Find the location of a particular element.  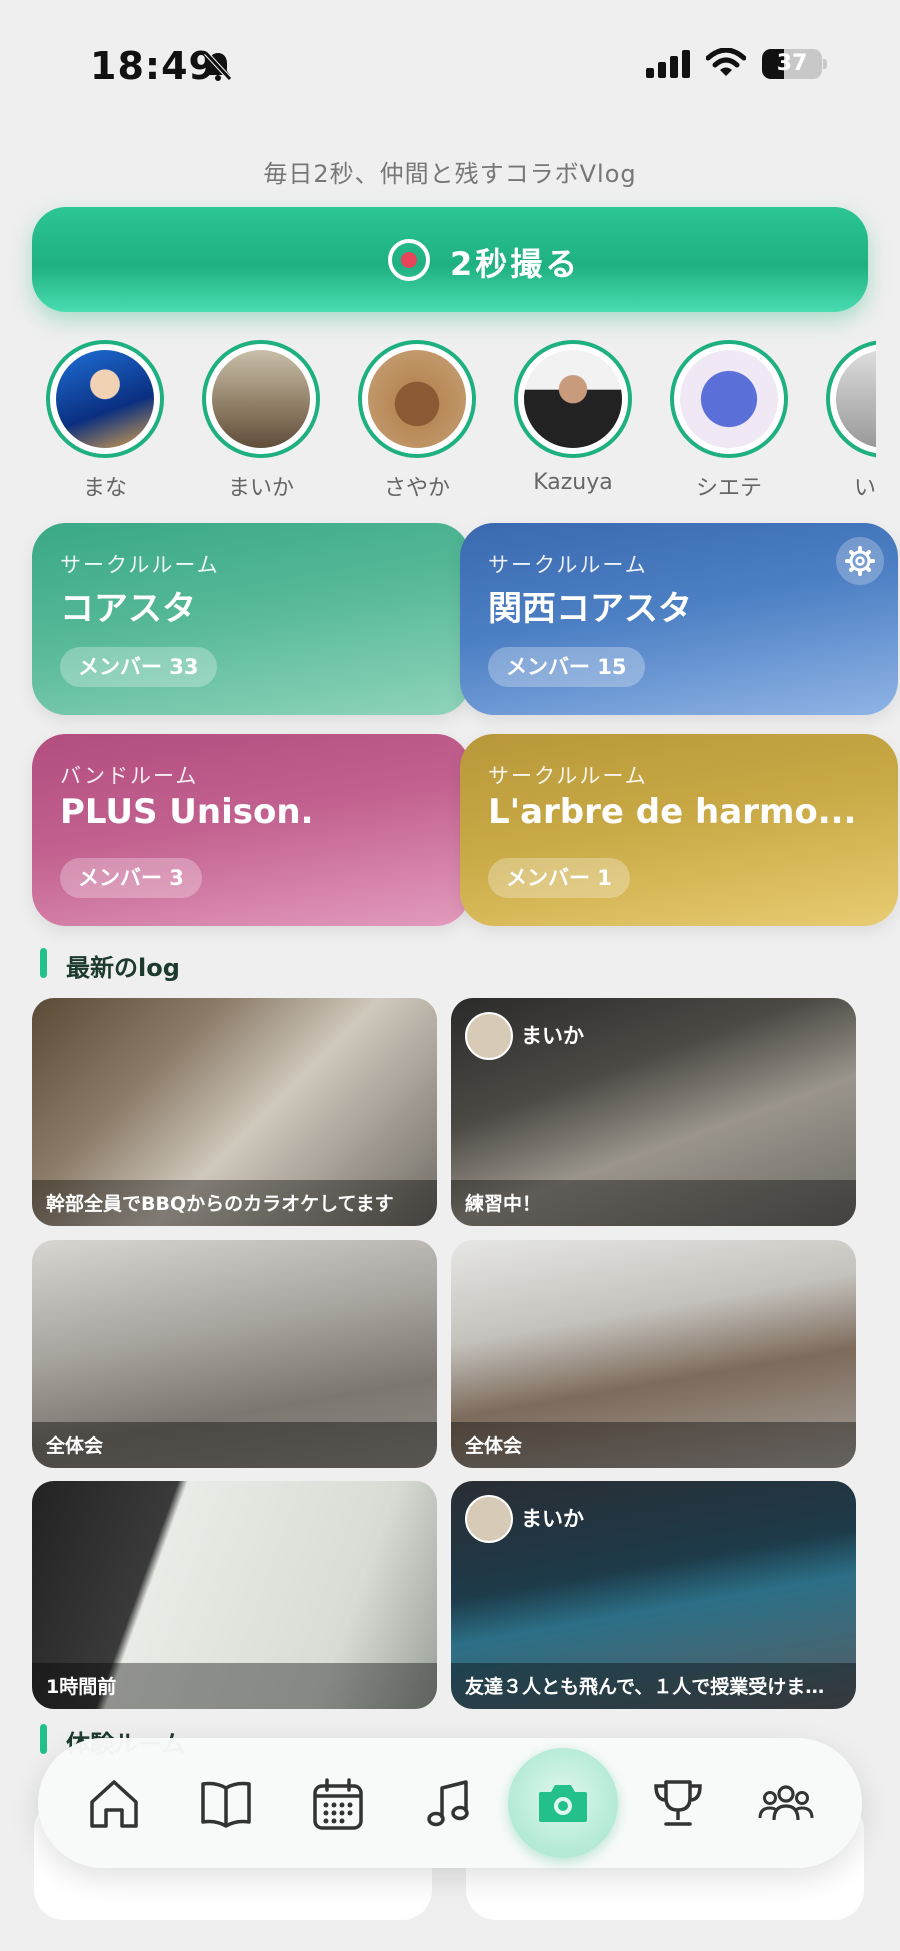

bottom-nav is located at coordinates (450, 1803).